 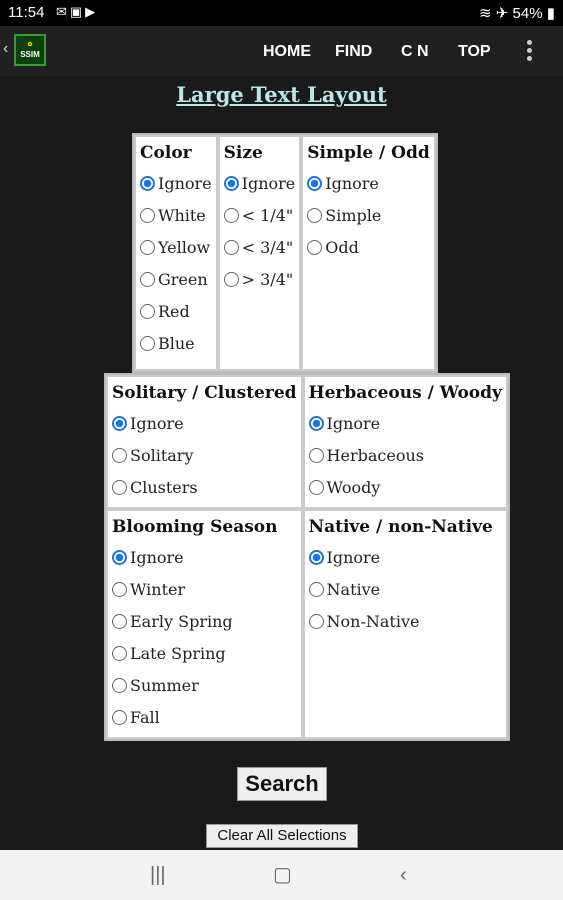 I want to click on radio-herbaceous: Herbaceous, so click(x=405, y=455).